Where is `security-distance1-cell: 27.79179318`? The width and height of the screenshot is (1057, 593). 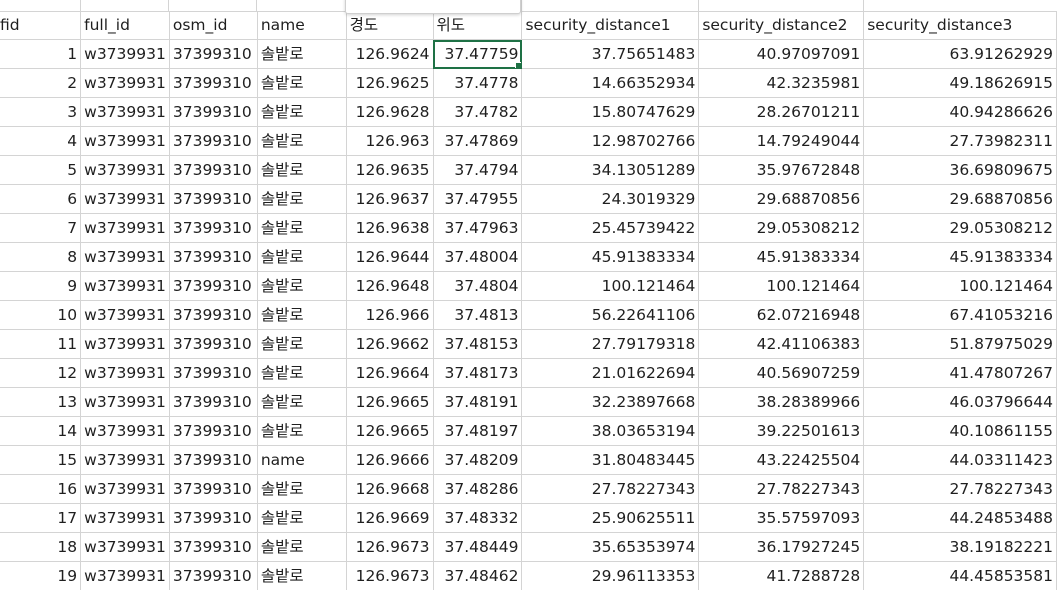
security-distance1-cell: 27.79179318 is located at coordinates (610, 344).